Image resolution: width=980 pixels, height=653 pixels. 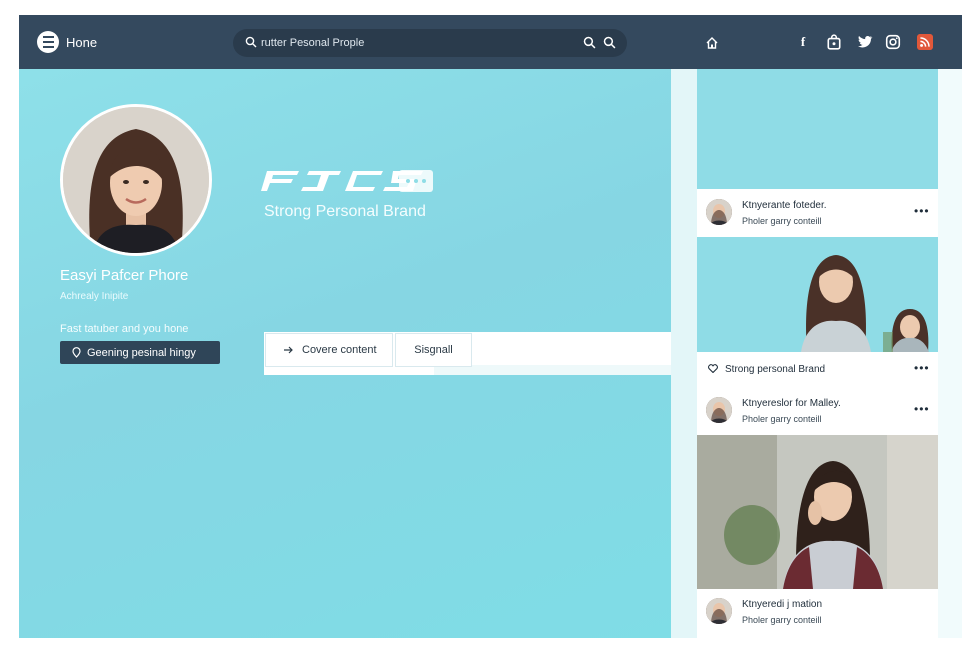 What do you see at coordinates (345, 211) in the screenshot?
I see `hero-tagline: Strong Personal Brand` at bounding box center [345, 211].